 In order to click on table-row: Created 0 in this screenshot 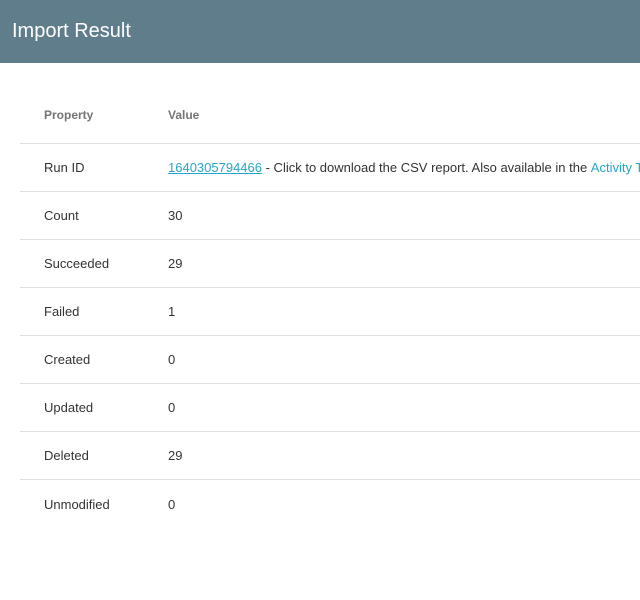, I will do `click(330, 360)`.